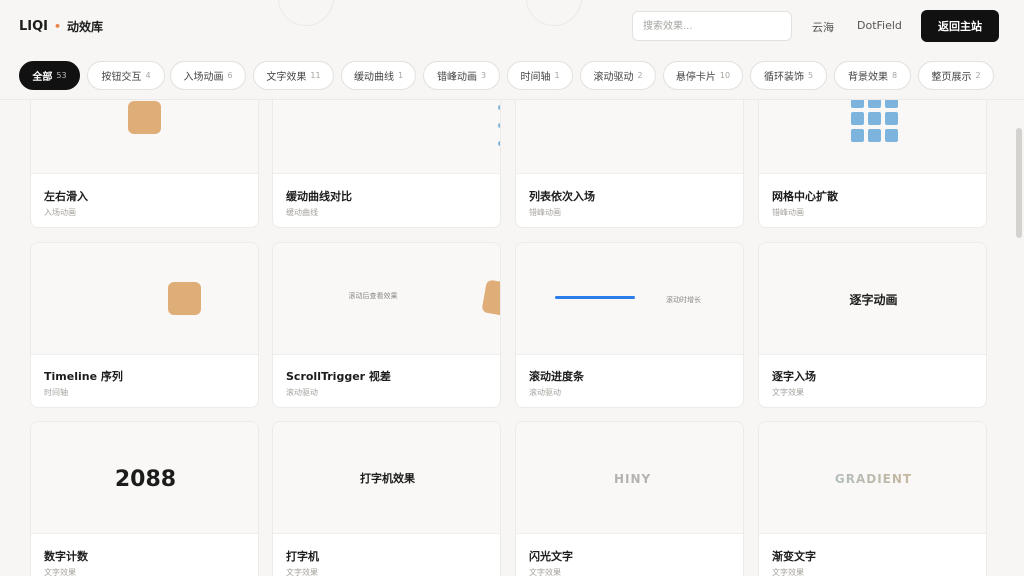 The width and height of the screenshot is (1024, 576). I want to click on effect-card: 打字机效果 打字机 文字效果, so click(386, 498).